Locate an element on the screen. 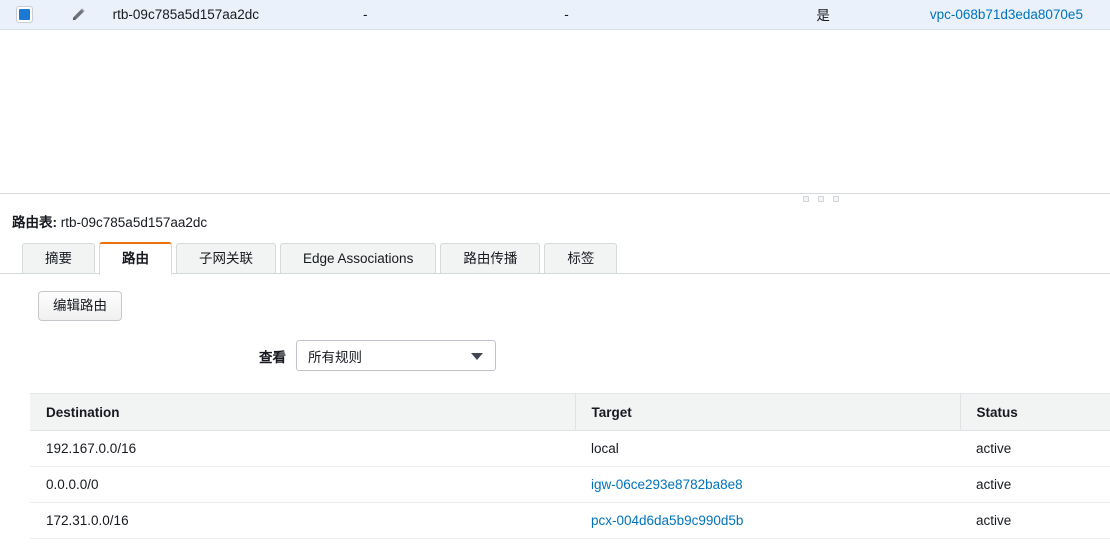 The height and width of the screenshot is (545, 1110). cell-col3: - is located at coordinates (365, 14).